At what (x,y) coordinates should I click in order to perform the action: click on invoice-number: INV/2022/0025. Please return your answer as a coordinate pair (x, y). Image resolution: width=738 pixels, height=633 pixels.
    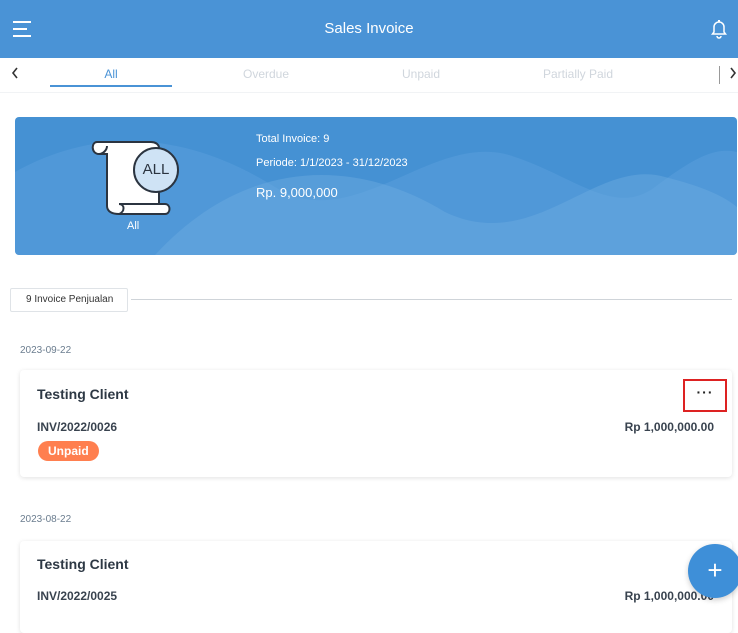
    Looking at the image, I should click on (77, 596).